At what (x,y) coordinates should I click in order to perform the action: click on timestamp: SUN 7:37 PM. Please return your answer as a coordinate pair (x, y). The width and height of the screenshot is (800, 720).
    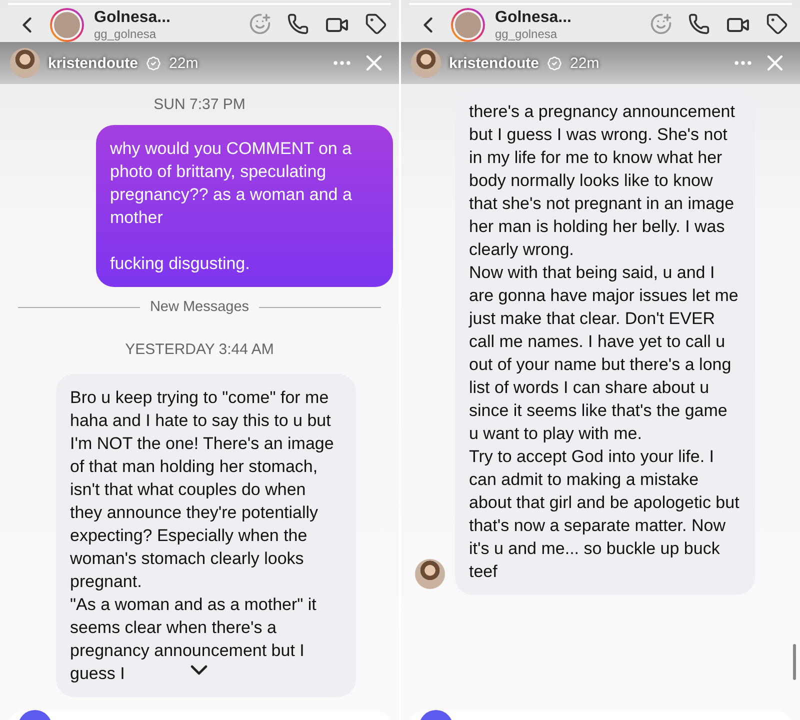
    Looking at the image, I should click on (200, 104).